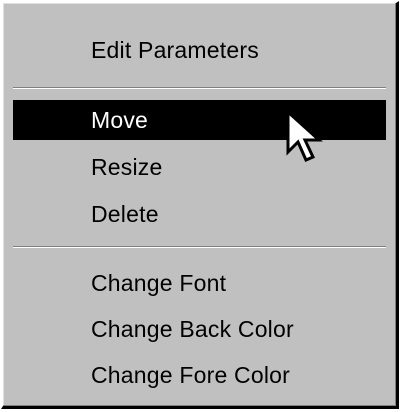 Image resolution: width=402 pixels, height=412 pixels. What do you see at coordinates (199, 375) in the screenshot?
I see `menu-item-change-fore-color: Change Fore Color` at bounding box center [199, 375].